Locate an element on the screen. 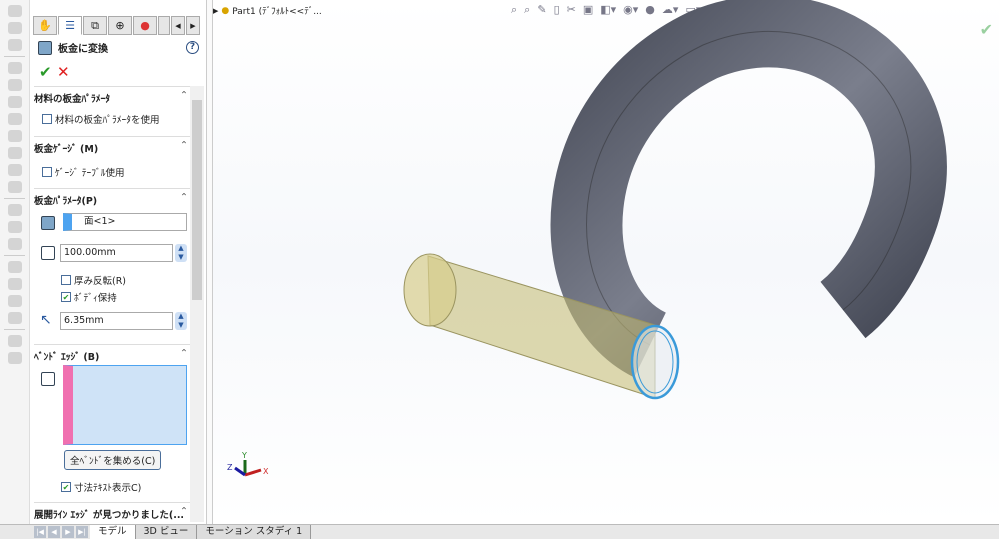 The image size is (999, 539). scrollbar-thumb is located at coordinates (197, 200).